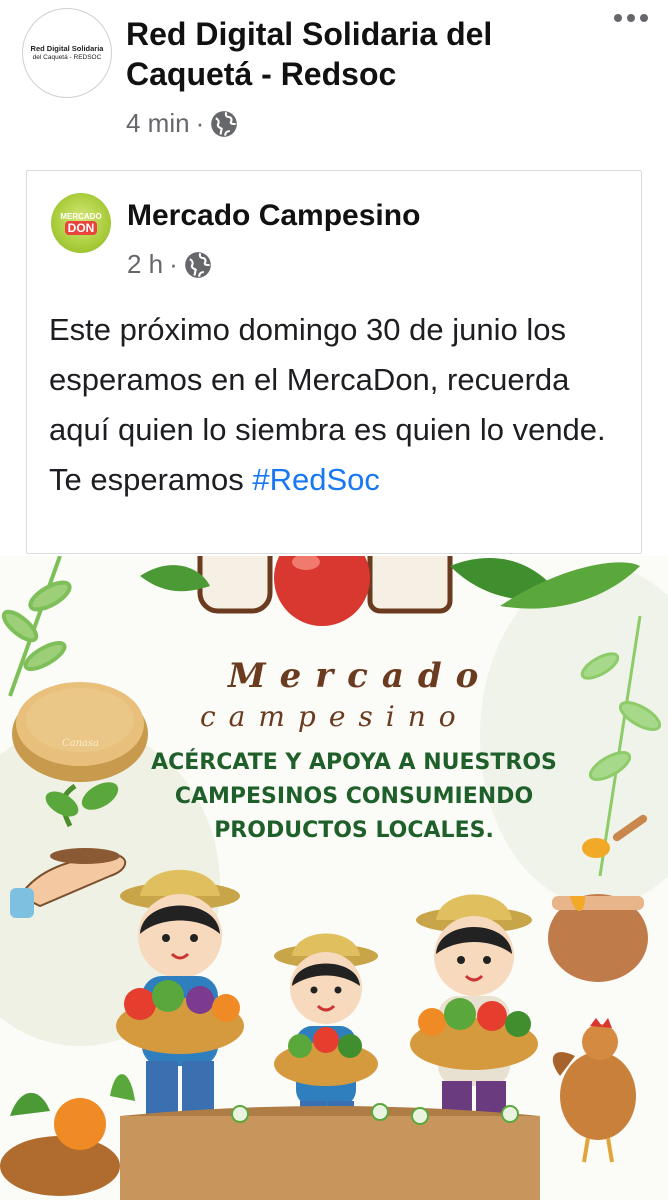 The image size is (668, 1200). What do you see at coordinates (67, 48) in the screenshot?
I see `avatar-text-line1: Red Digital Solidaria` at bounding box center [67, 48].